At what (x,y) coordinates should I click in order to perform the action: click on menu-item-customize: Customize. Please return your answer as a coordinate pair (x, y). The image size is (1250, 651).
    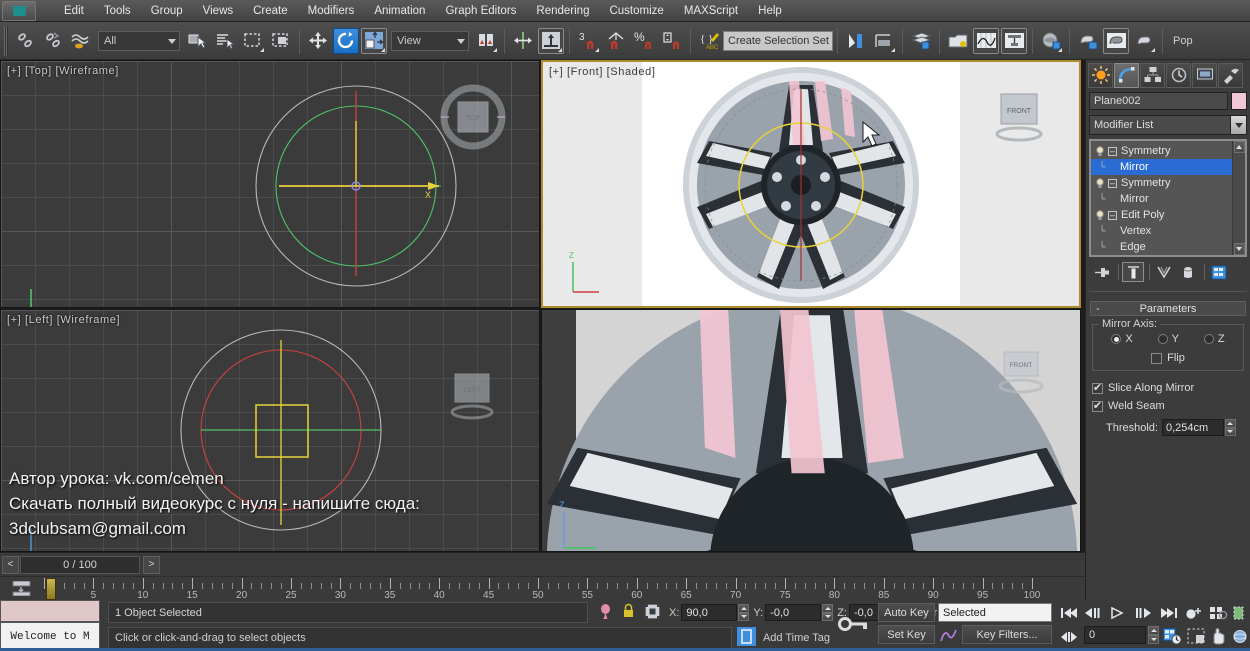
    Looking at the image, I should click on (636, 11).